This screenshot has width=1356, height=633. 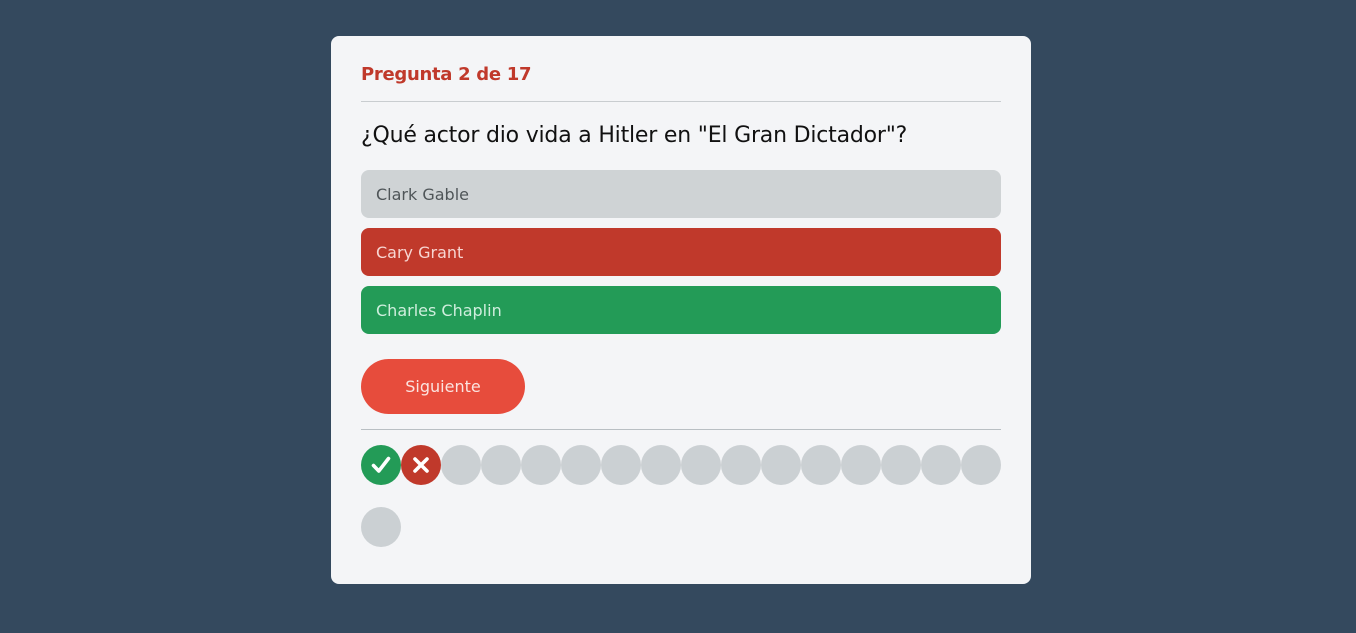 What do you see at coordinates (422, 194) in the screenshot?
I see `answer-option-label: Clark Gable` at bounding box center [422, 194].